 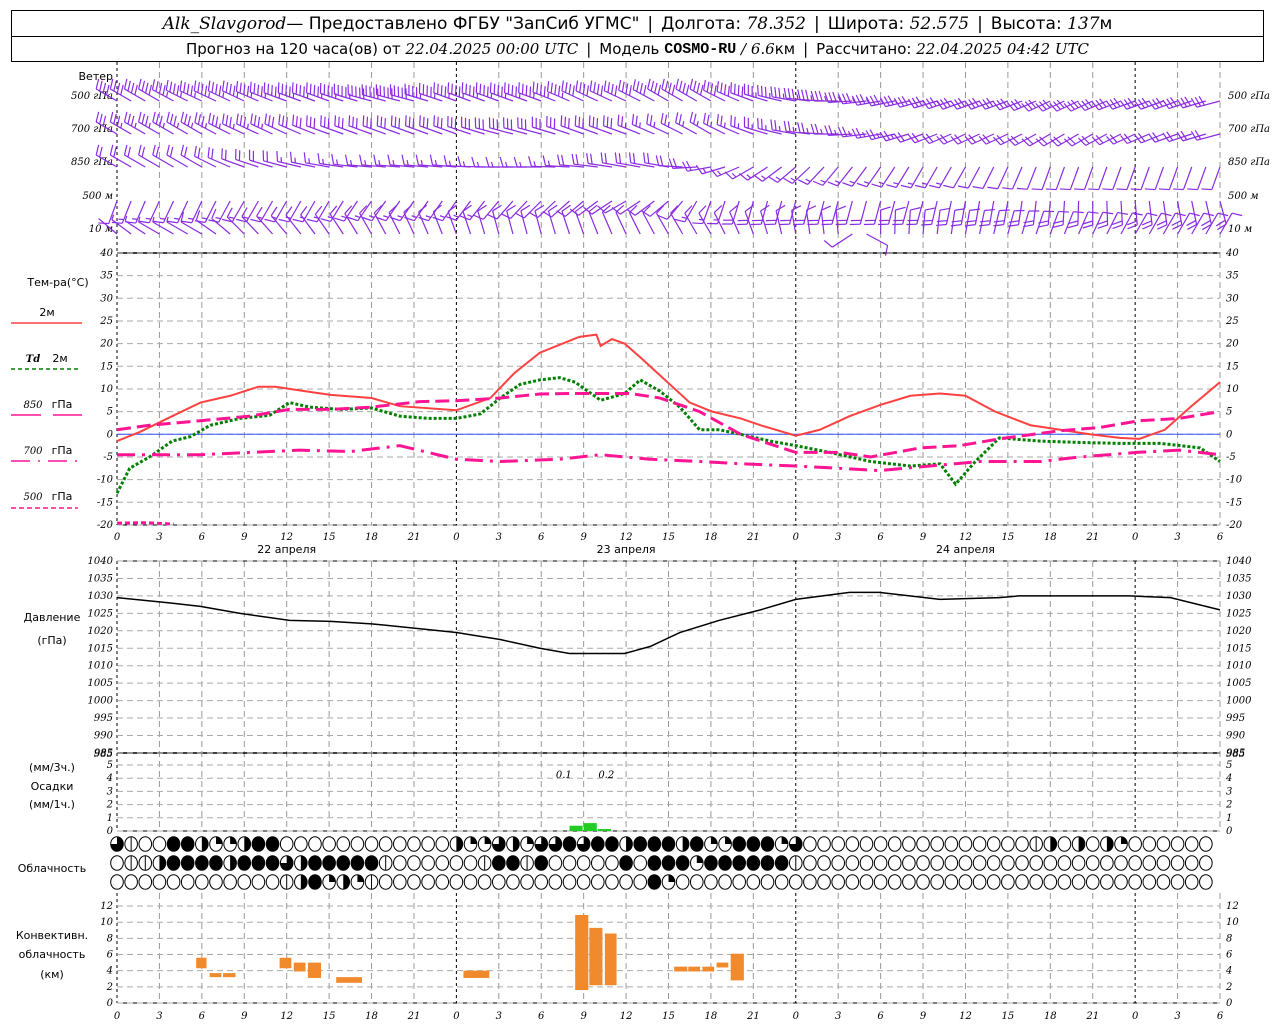 What do you see at coordinates (92, 162) in the screenshot?
I see `wind-level-label: 850 гПа` at bounding box center [92, 162].